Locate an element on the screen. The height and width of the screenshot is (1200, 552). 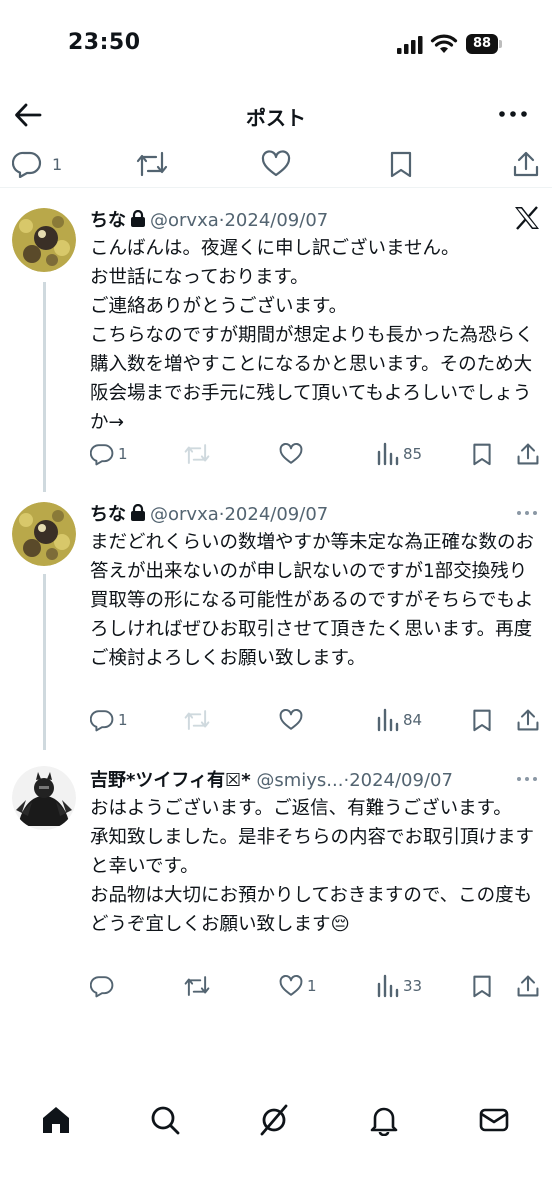
messages-icon is located at coordinates (494, 1120).